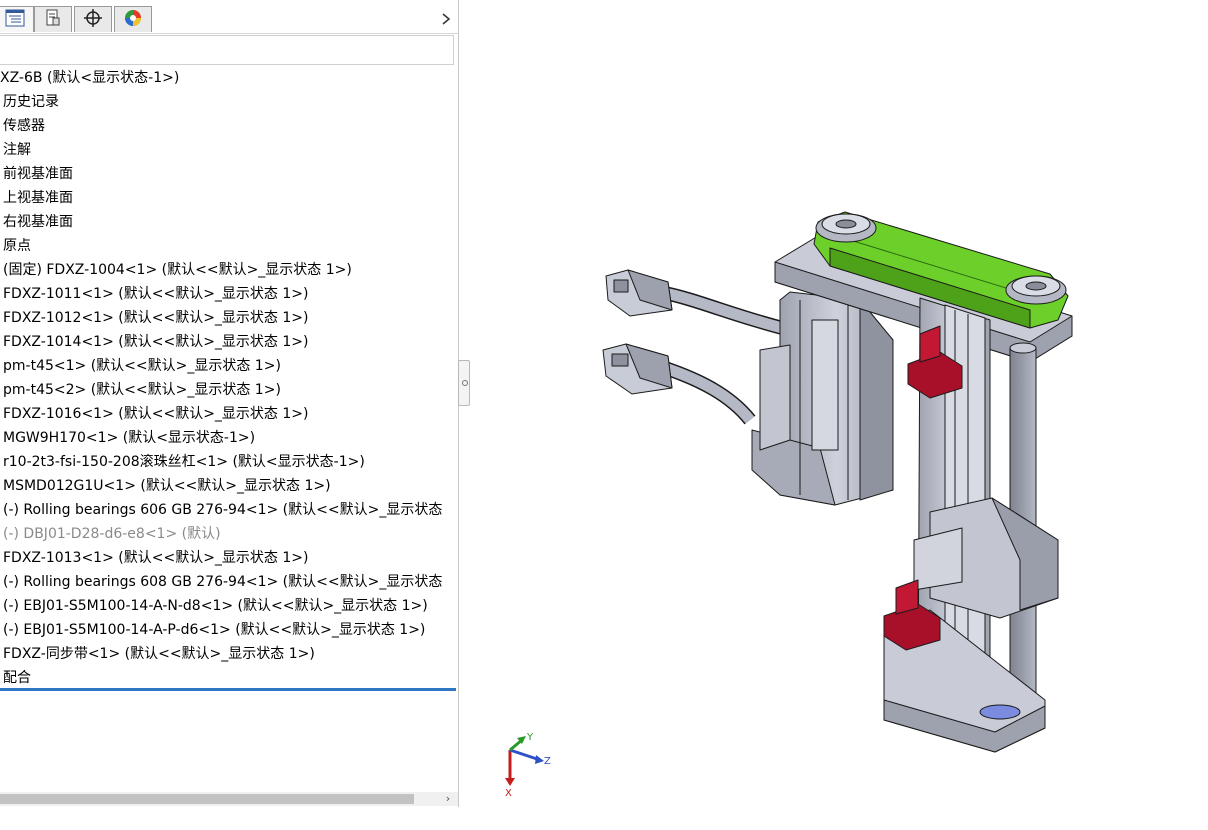 The height and width of the screenshot is (830, 1208). What do you see at coordinates (207, 799) in the screenshot?
I see `horizontal-scrollbar-thumb` at bounding box center [207, 799].